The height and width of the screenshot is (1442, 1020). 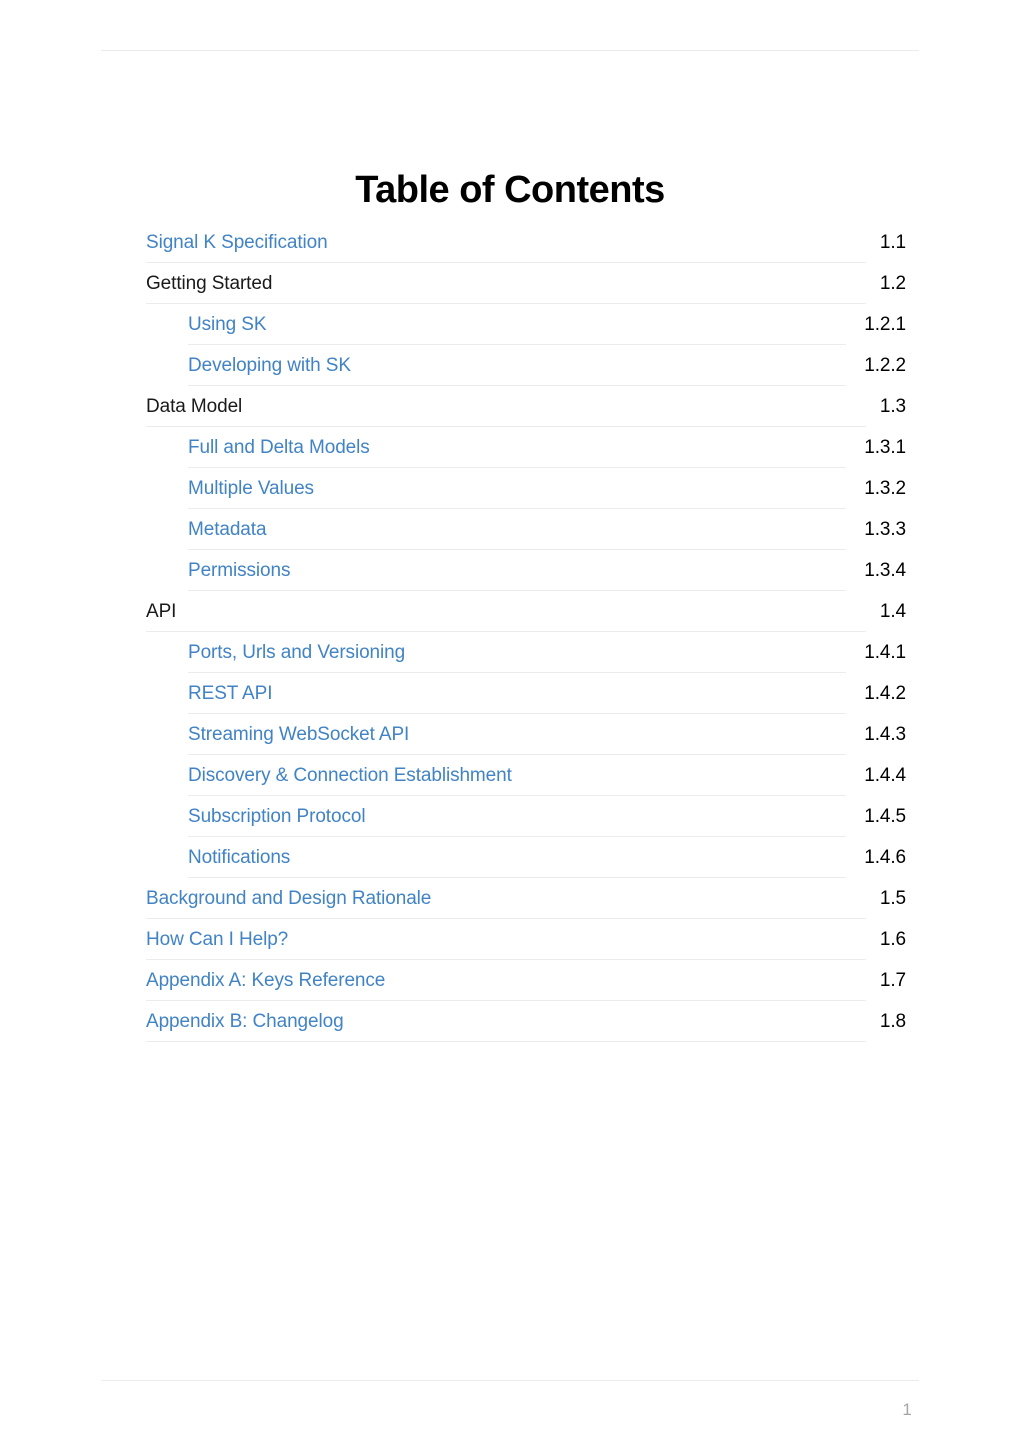 I want to click on toc-entry: Subscription Protocol 1.4.5, so click(x=526, y=816).